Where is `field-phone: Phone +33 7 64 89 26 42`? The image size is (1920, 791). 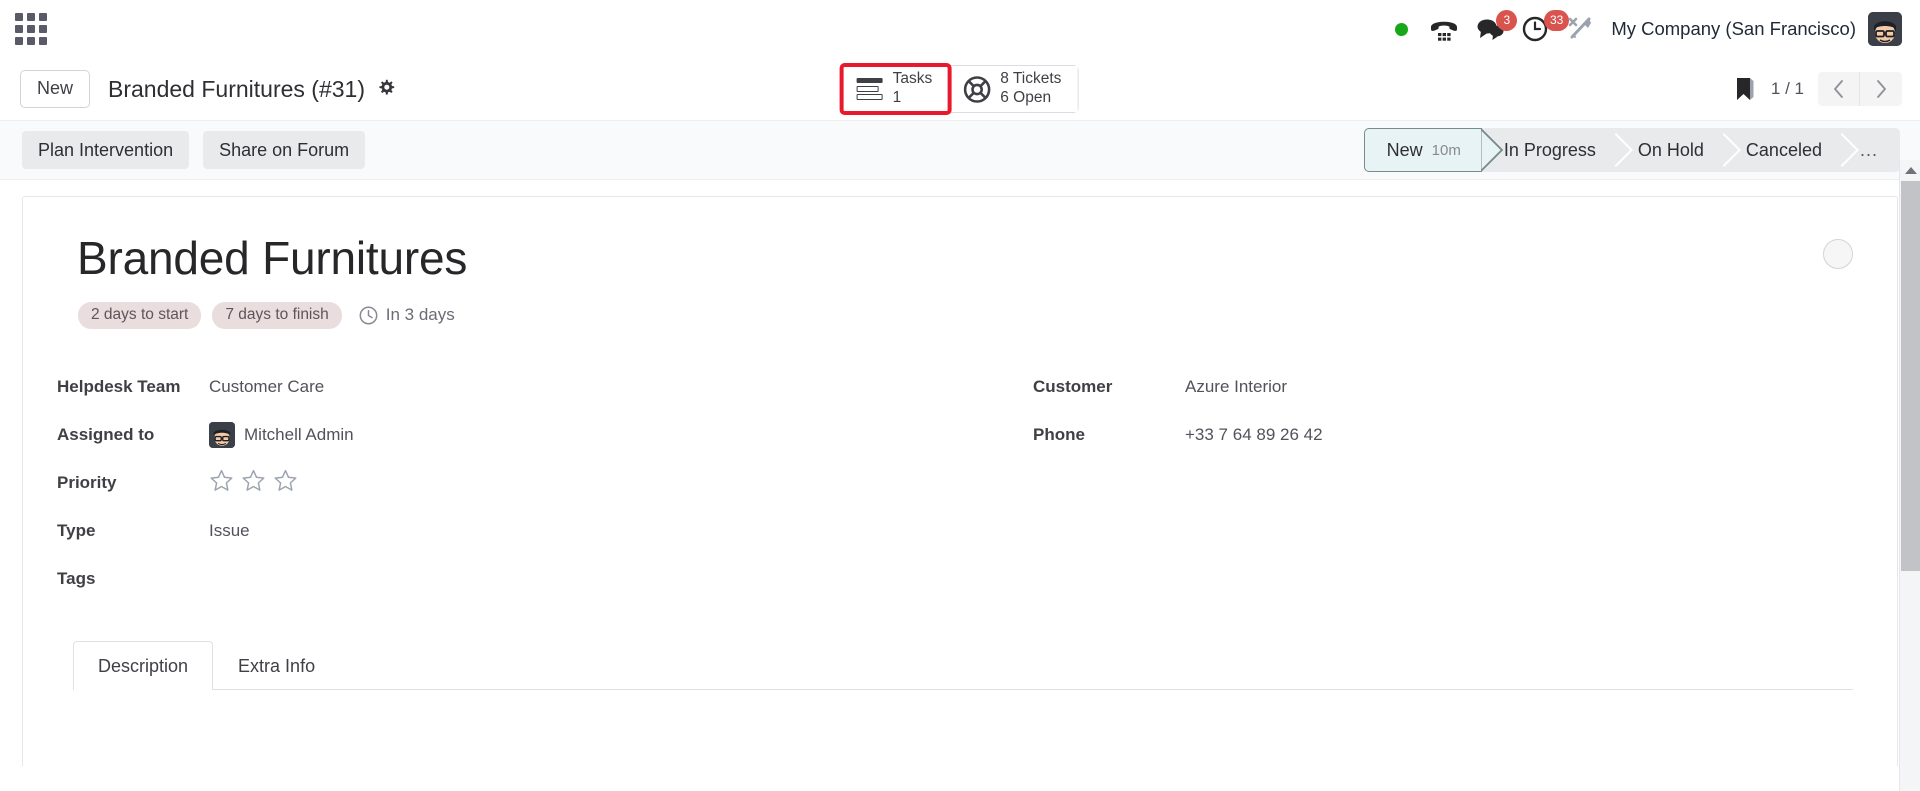 field-phone: Phone +33 7 64 89 26 42 is located at coordinates (1423, 435).